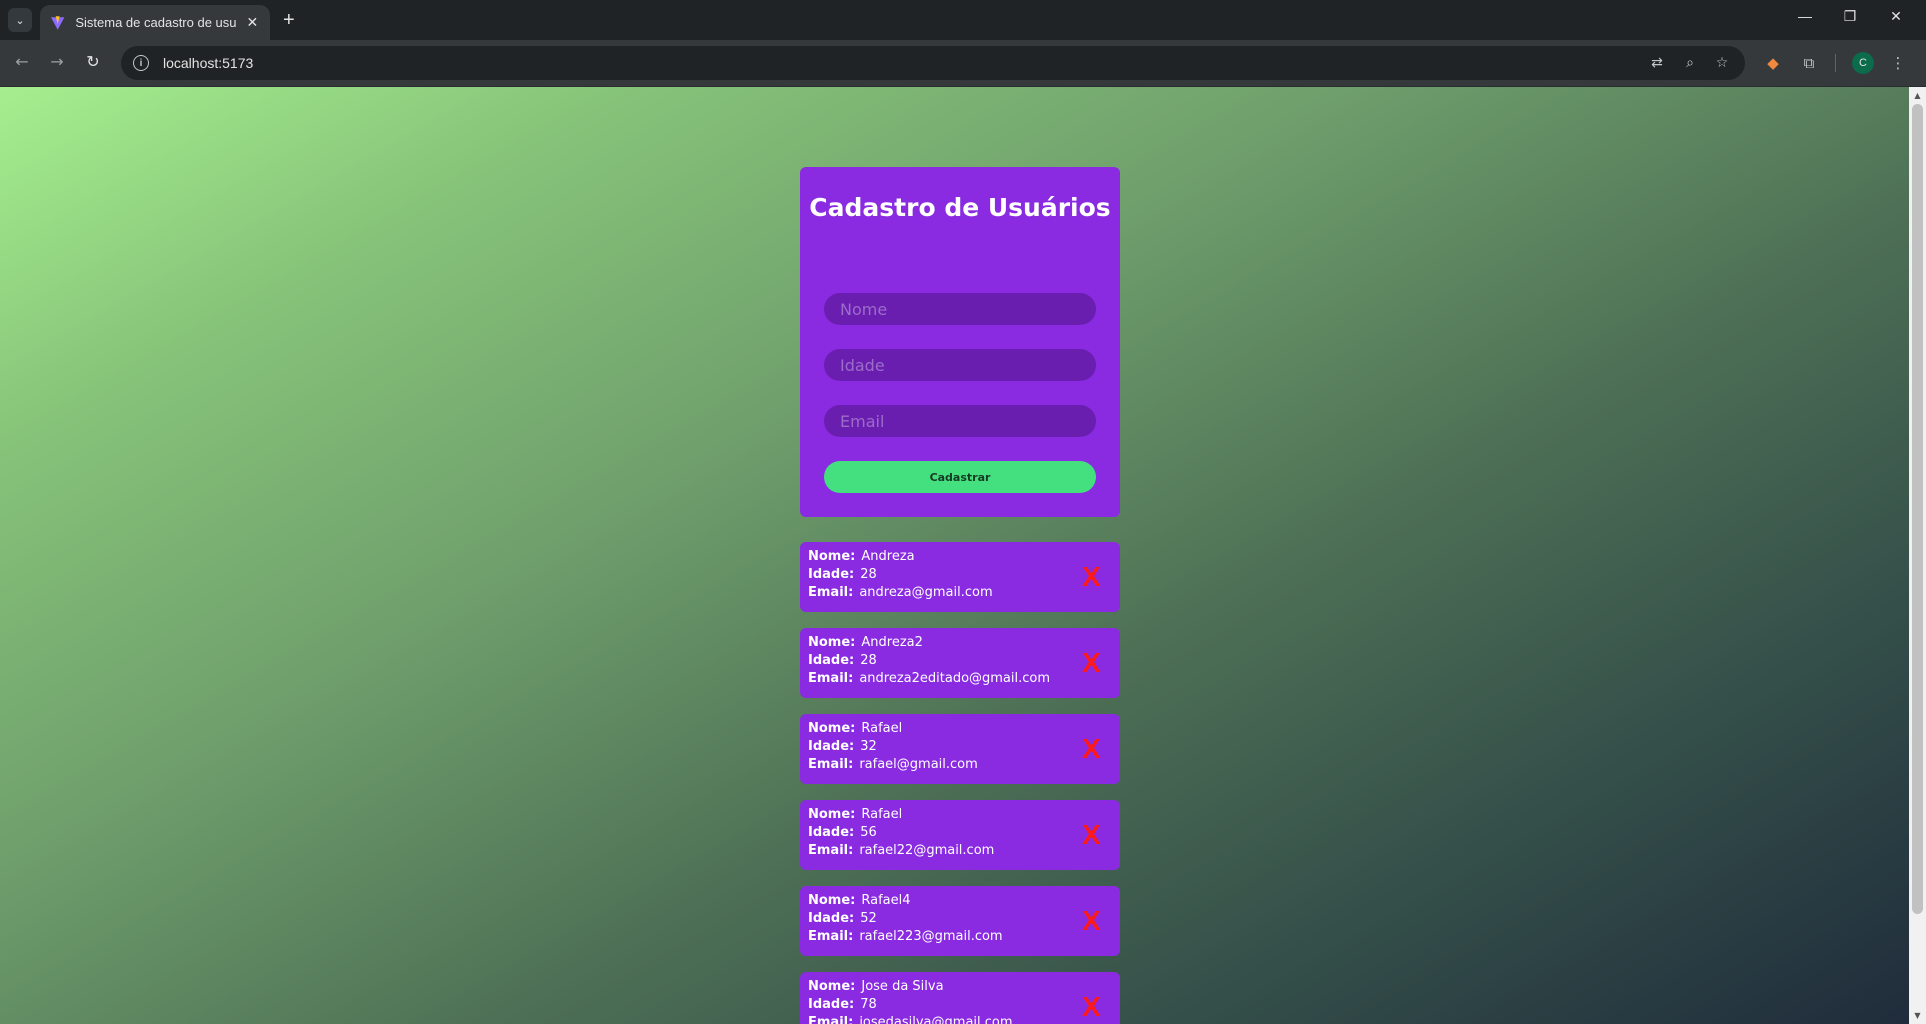 Image resolution: width=1926 pixels, height=1024 pixels. What do you see at coordinates (1805, 16) in the screenshot?
I see `minimize-button: —` at bounding box center [1805, 16].